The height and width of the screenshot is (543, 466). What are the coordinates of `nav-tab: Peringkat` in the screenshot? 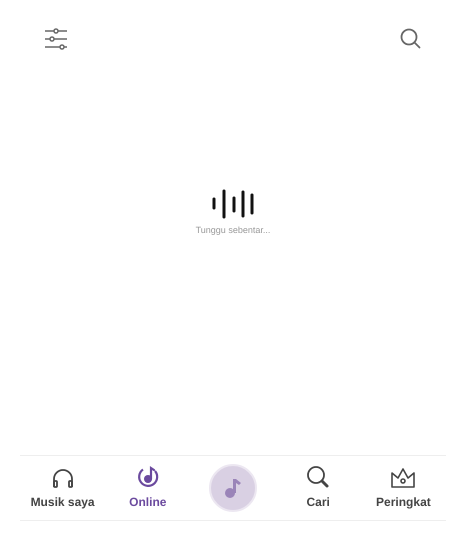 It's located at (403, 488).